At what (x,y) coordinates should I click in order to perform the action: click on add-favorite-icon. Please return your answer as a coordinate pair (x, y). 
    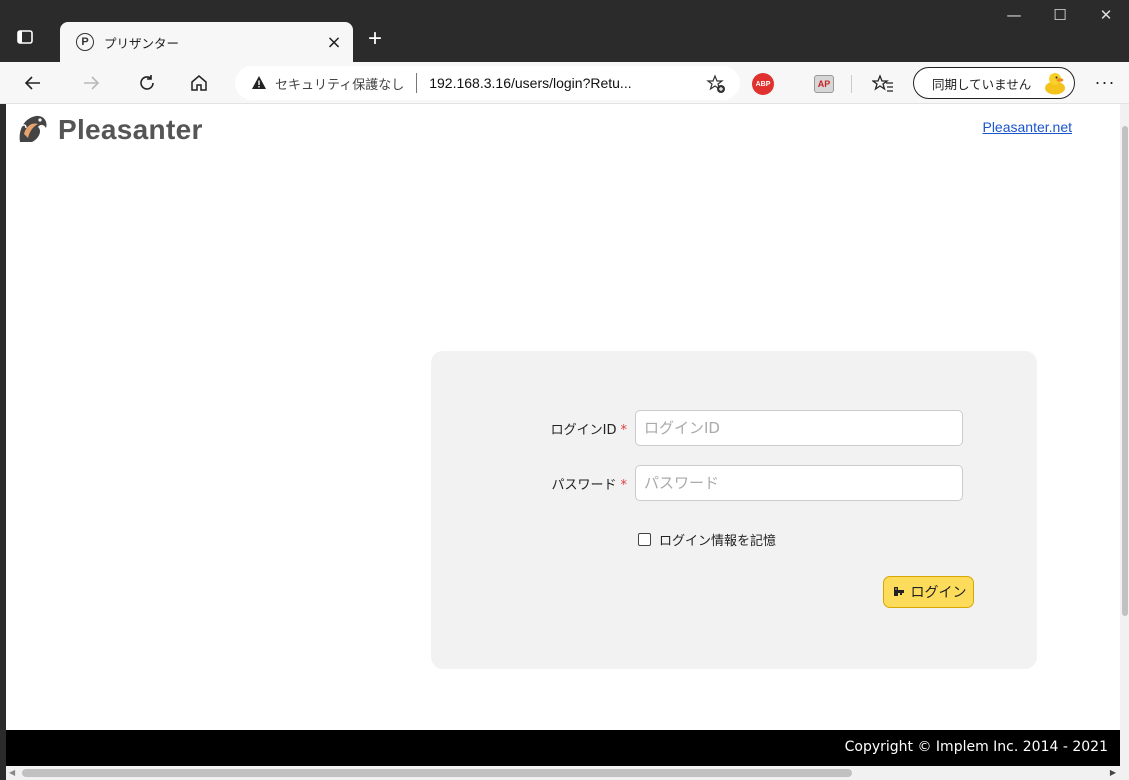
    Looking at the image, I should click on (716, 84).